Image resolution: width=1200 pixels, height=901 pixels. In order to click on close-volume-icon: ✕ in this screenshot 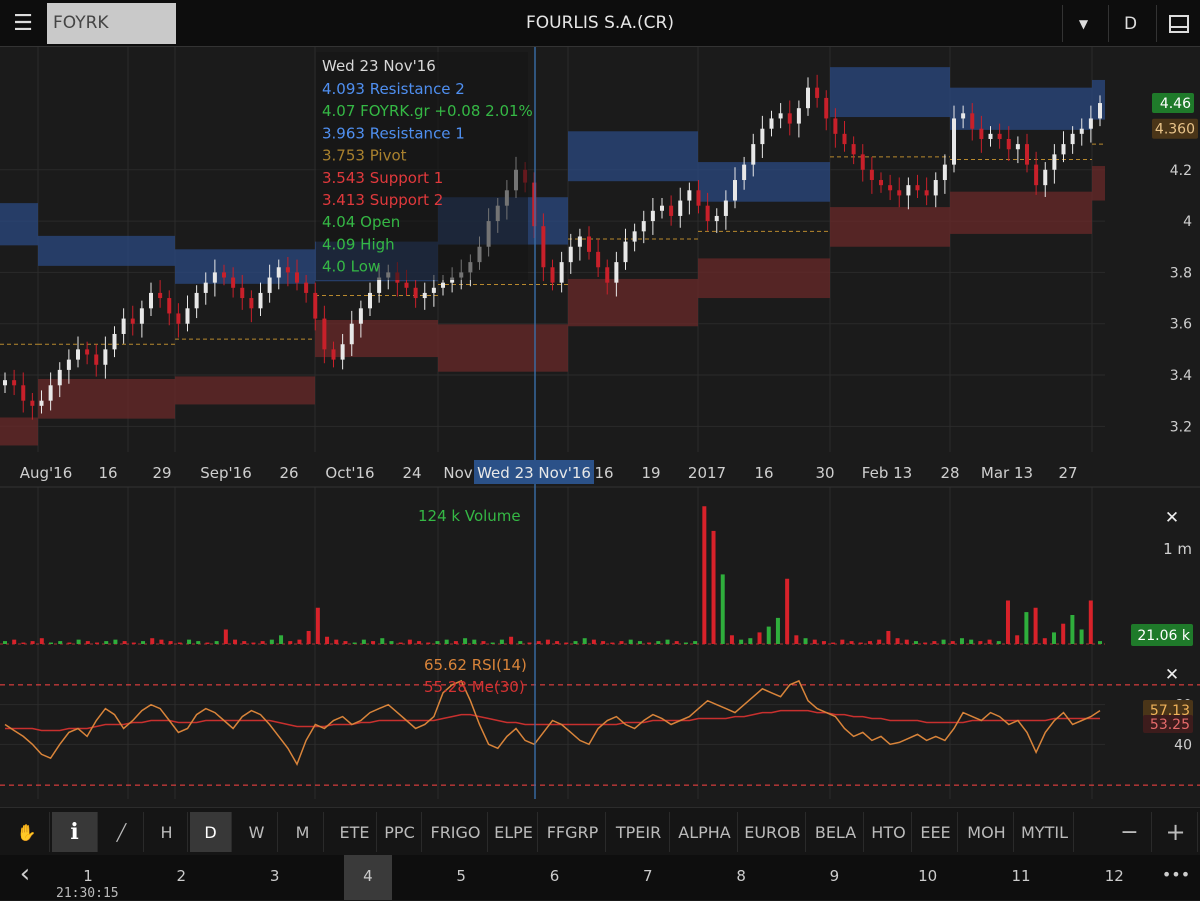, I will do `click(1172, 518)`.